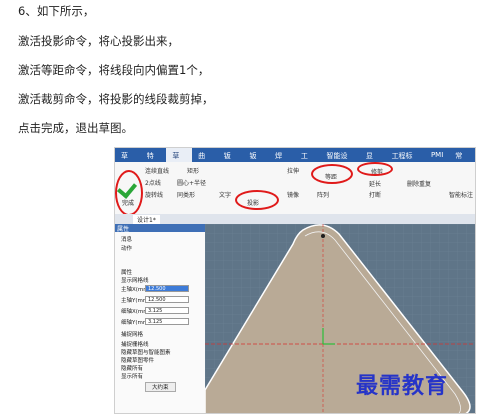 The width and height of the screenshot is (484, 414). Describe the element at coordinates (375, 183) in the screenshot. I see `ribbon-item-extend2: 延长` at that location.